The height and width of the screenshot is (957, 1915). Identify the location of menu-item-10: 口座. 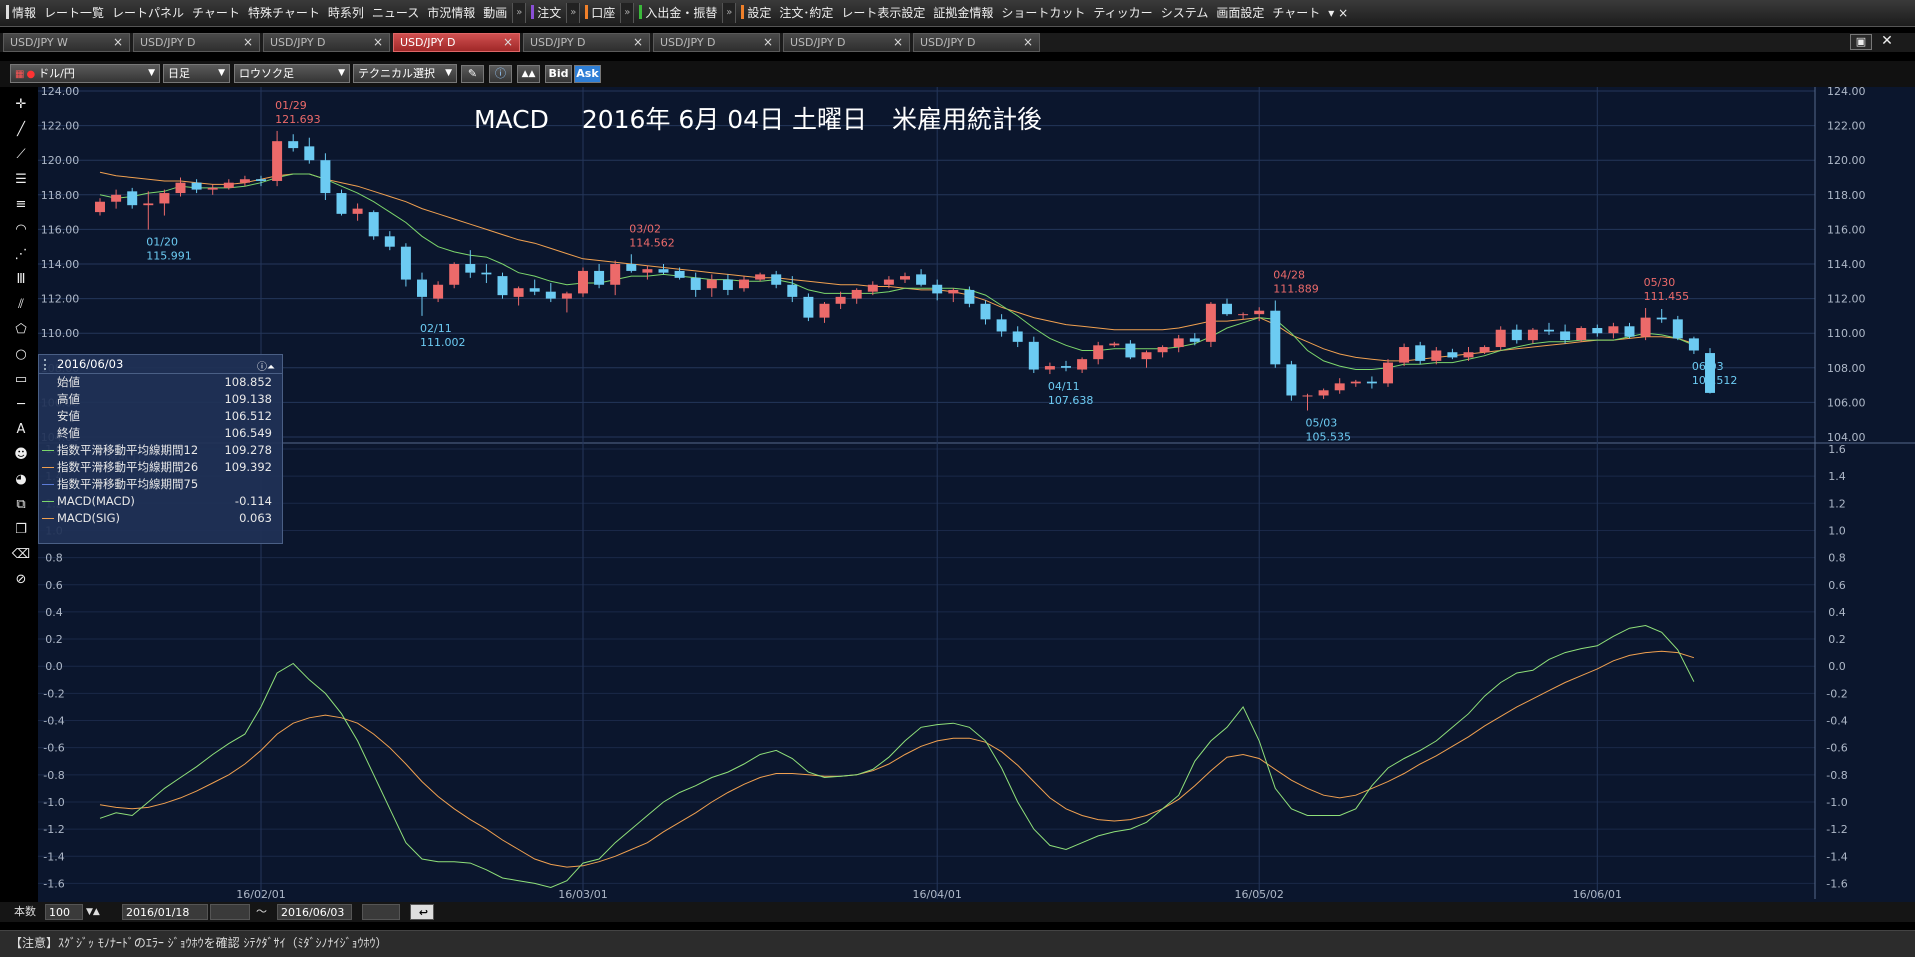
(600, 13).